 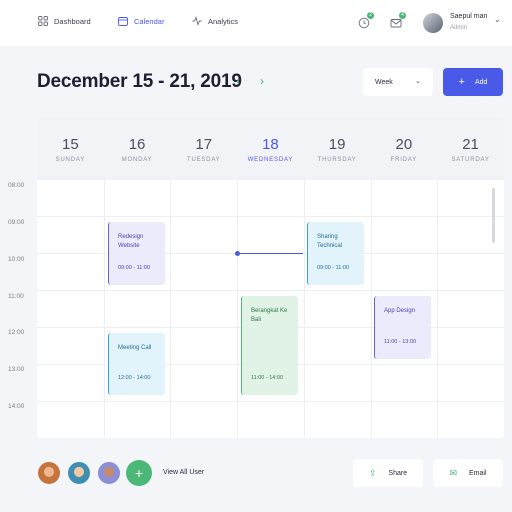 What do you see at coordinates (481, 82) in the screenshot?
I see `add-button-label: Add` at bounding box center [481, 82].